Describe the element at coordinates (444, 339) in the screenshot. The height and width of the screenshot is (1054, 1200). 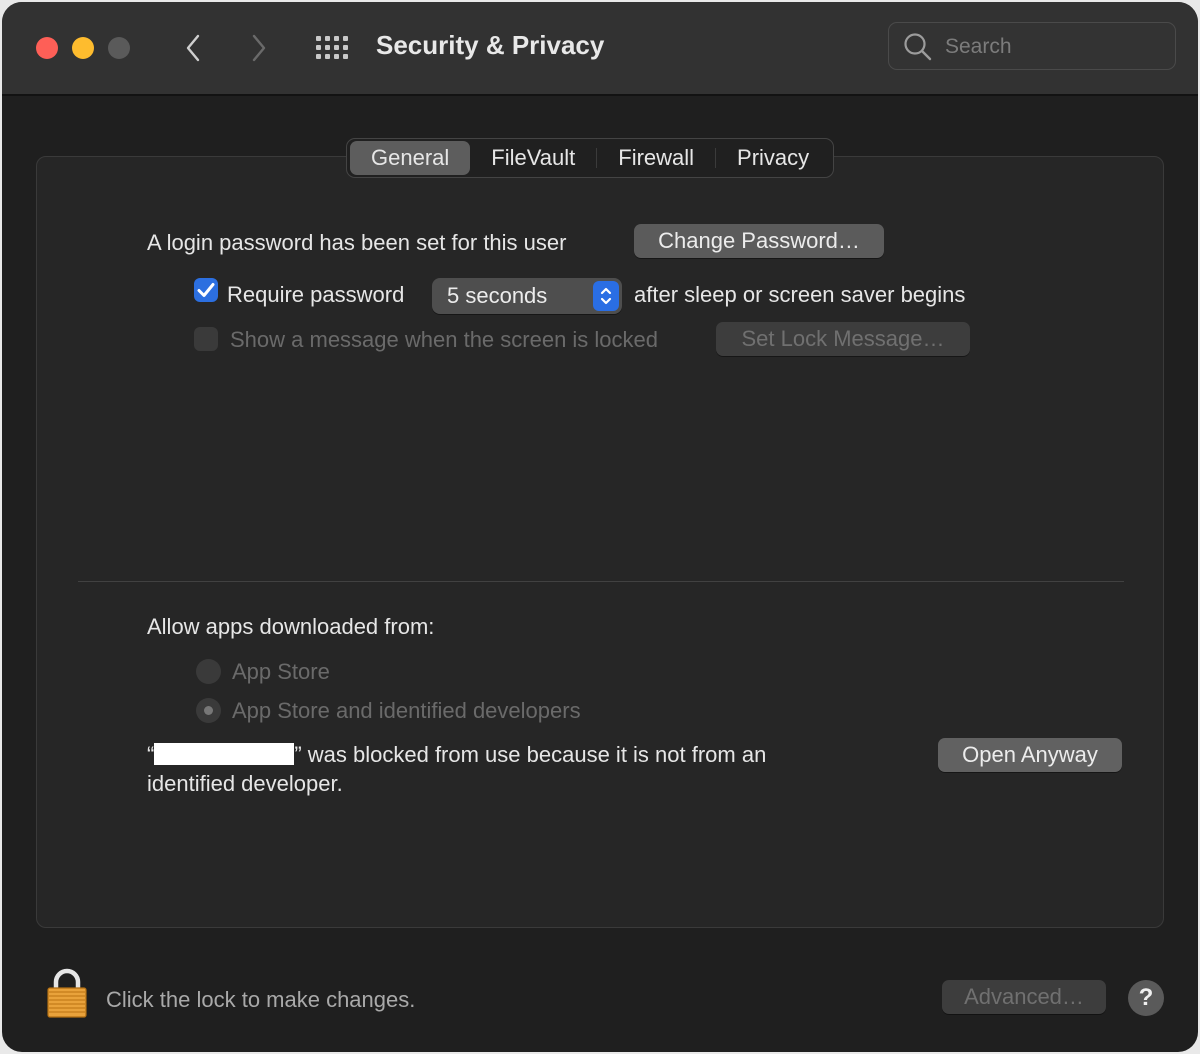
I see `show-message-label: Show a message when the screen is locked` at that location.